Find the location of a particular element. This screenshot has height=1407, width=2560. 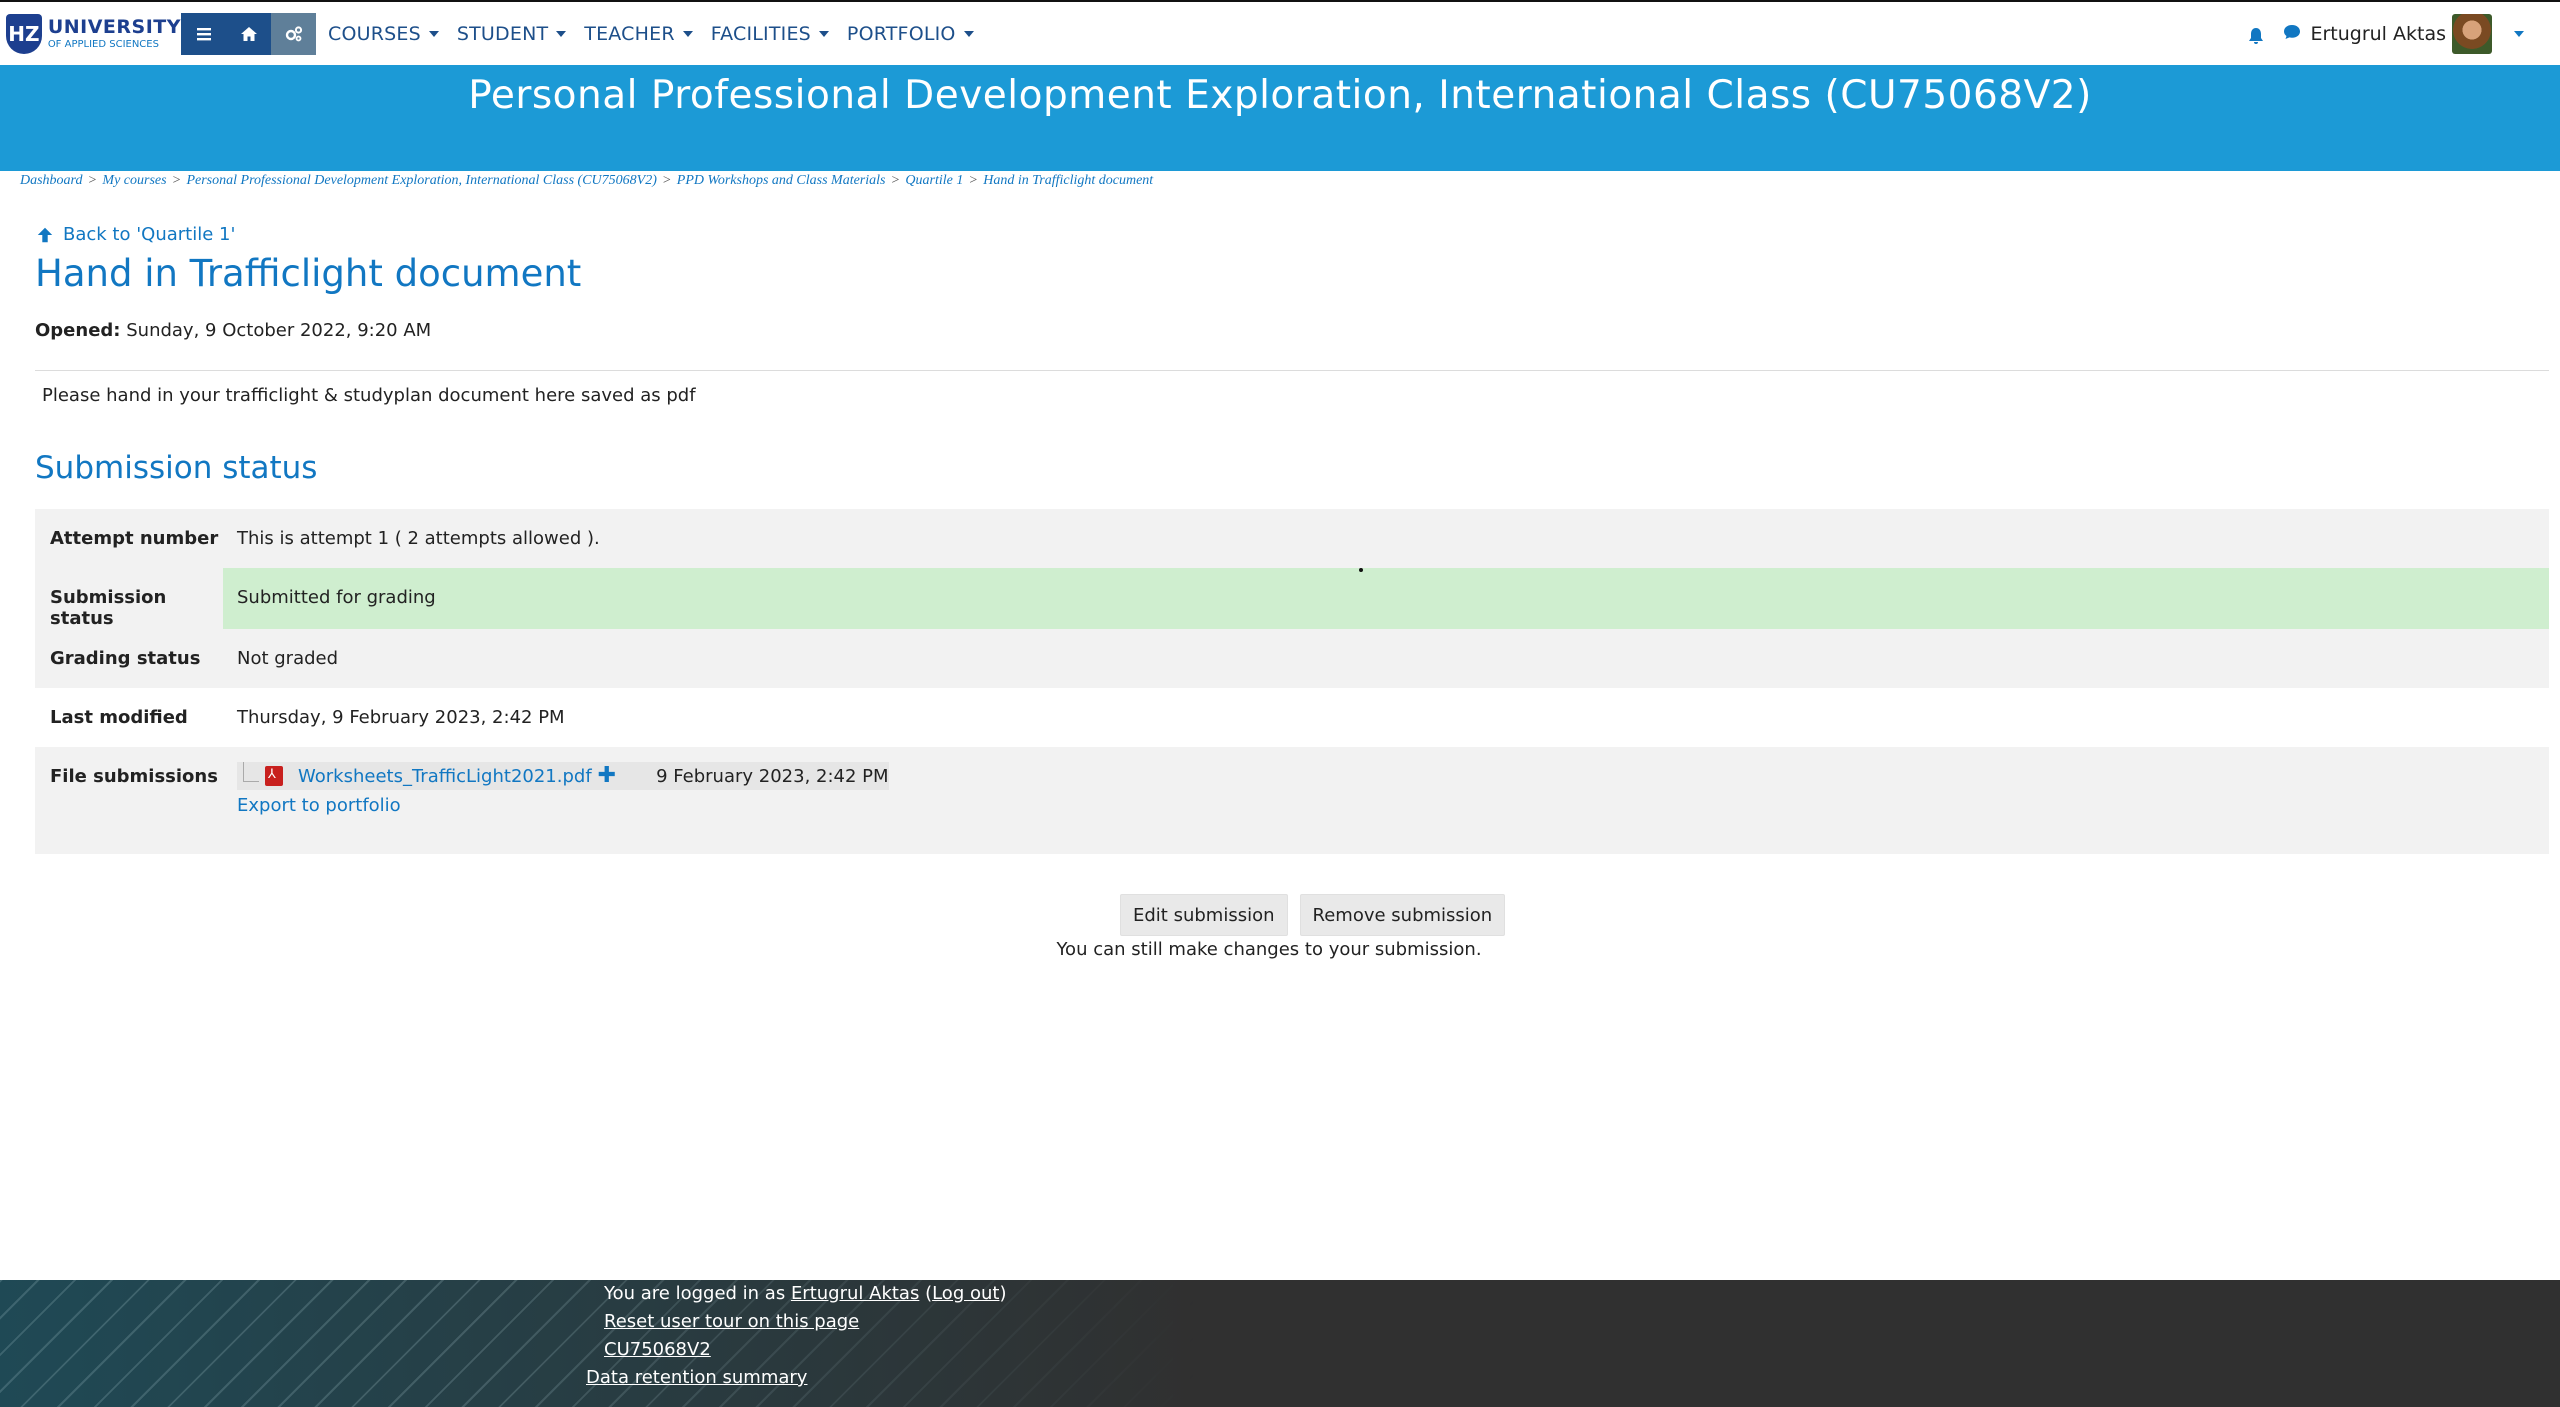

course-code-link: CU75068V2 is located at coordinates (657, 1349).